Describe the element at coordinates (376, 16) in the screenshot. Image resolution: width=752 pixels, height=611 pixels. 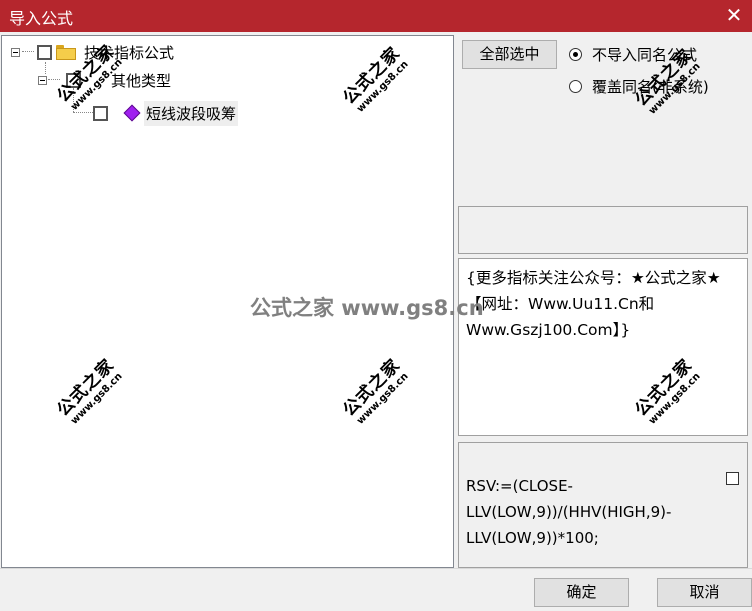
I see `title-bar: 导入公式 ✕` at that location.